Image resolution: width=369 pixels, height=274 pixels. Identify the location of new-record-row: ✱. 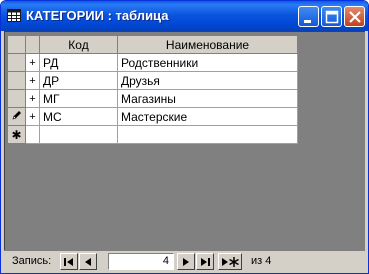
(152, 134).